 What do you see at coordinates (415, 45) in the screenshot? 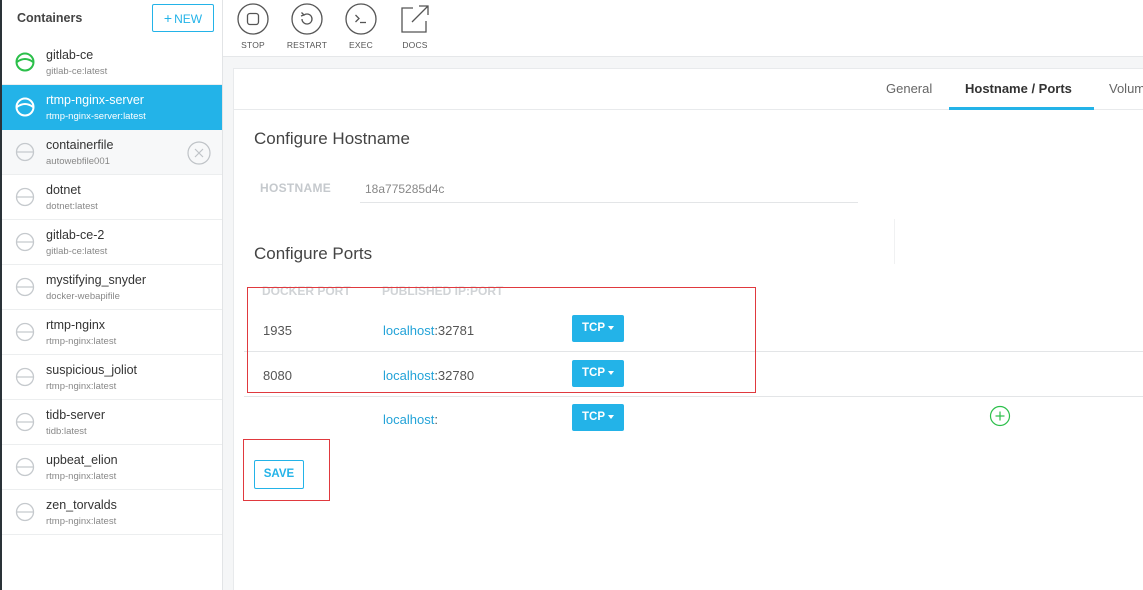
I see `docs-label: DOCS` at bounding box center [415, 45].